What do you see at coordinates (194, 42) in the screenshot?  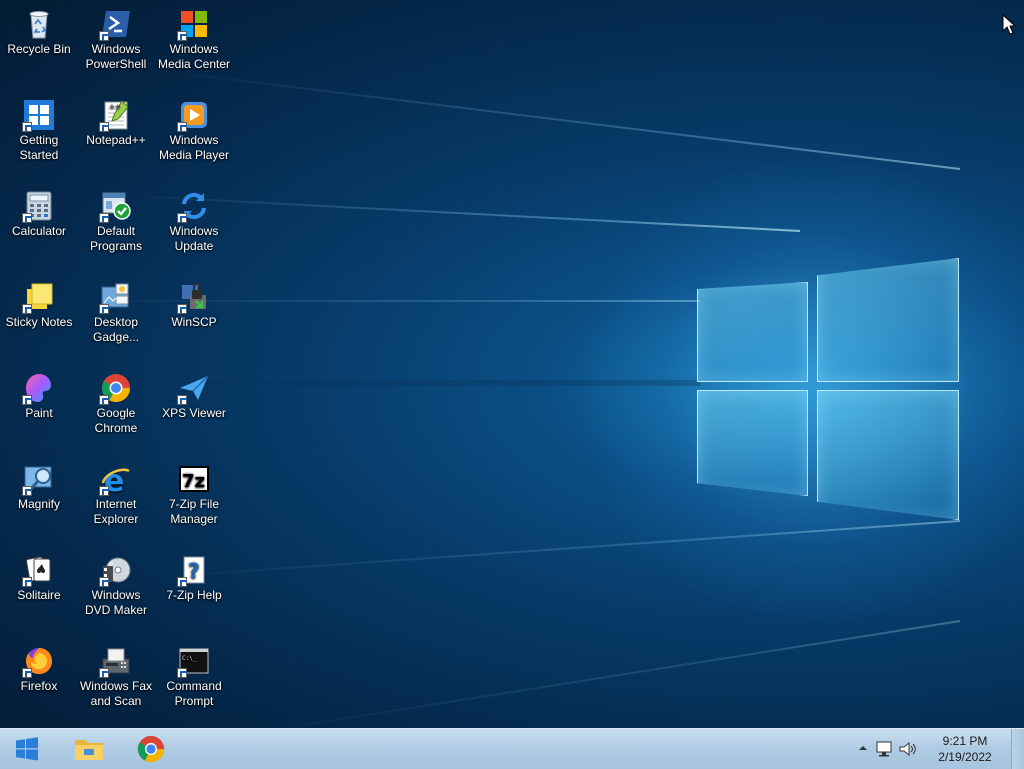 I see `desktop-icon-media-center: Windows Media Center` at bounding box center [194, 42].